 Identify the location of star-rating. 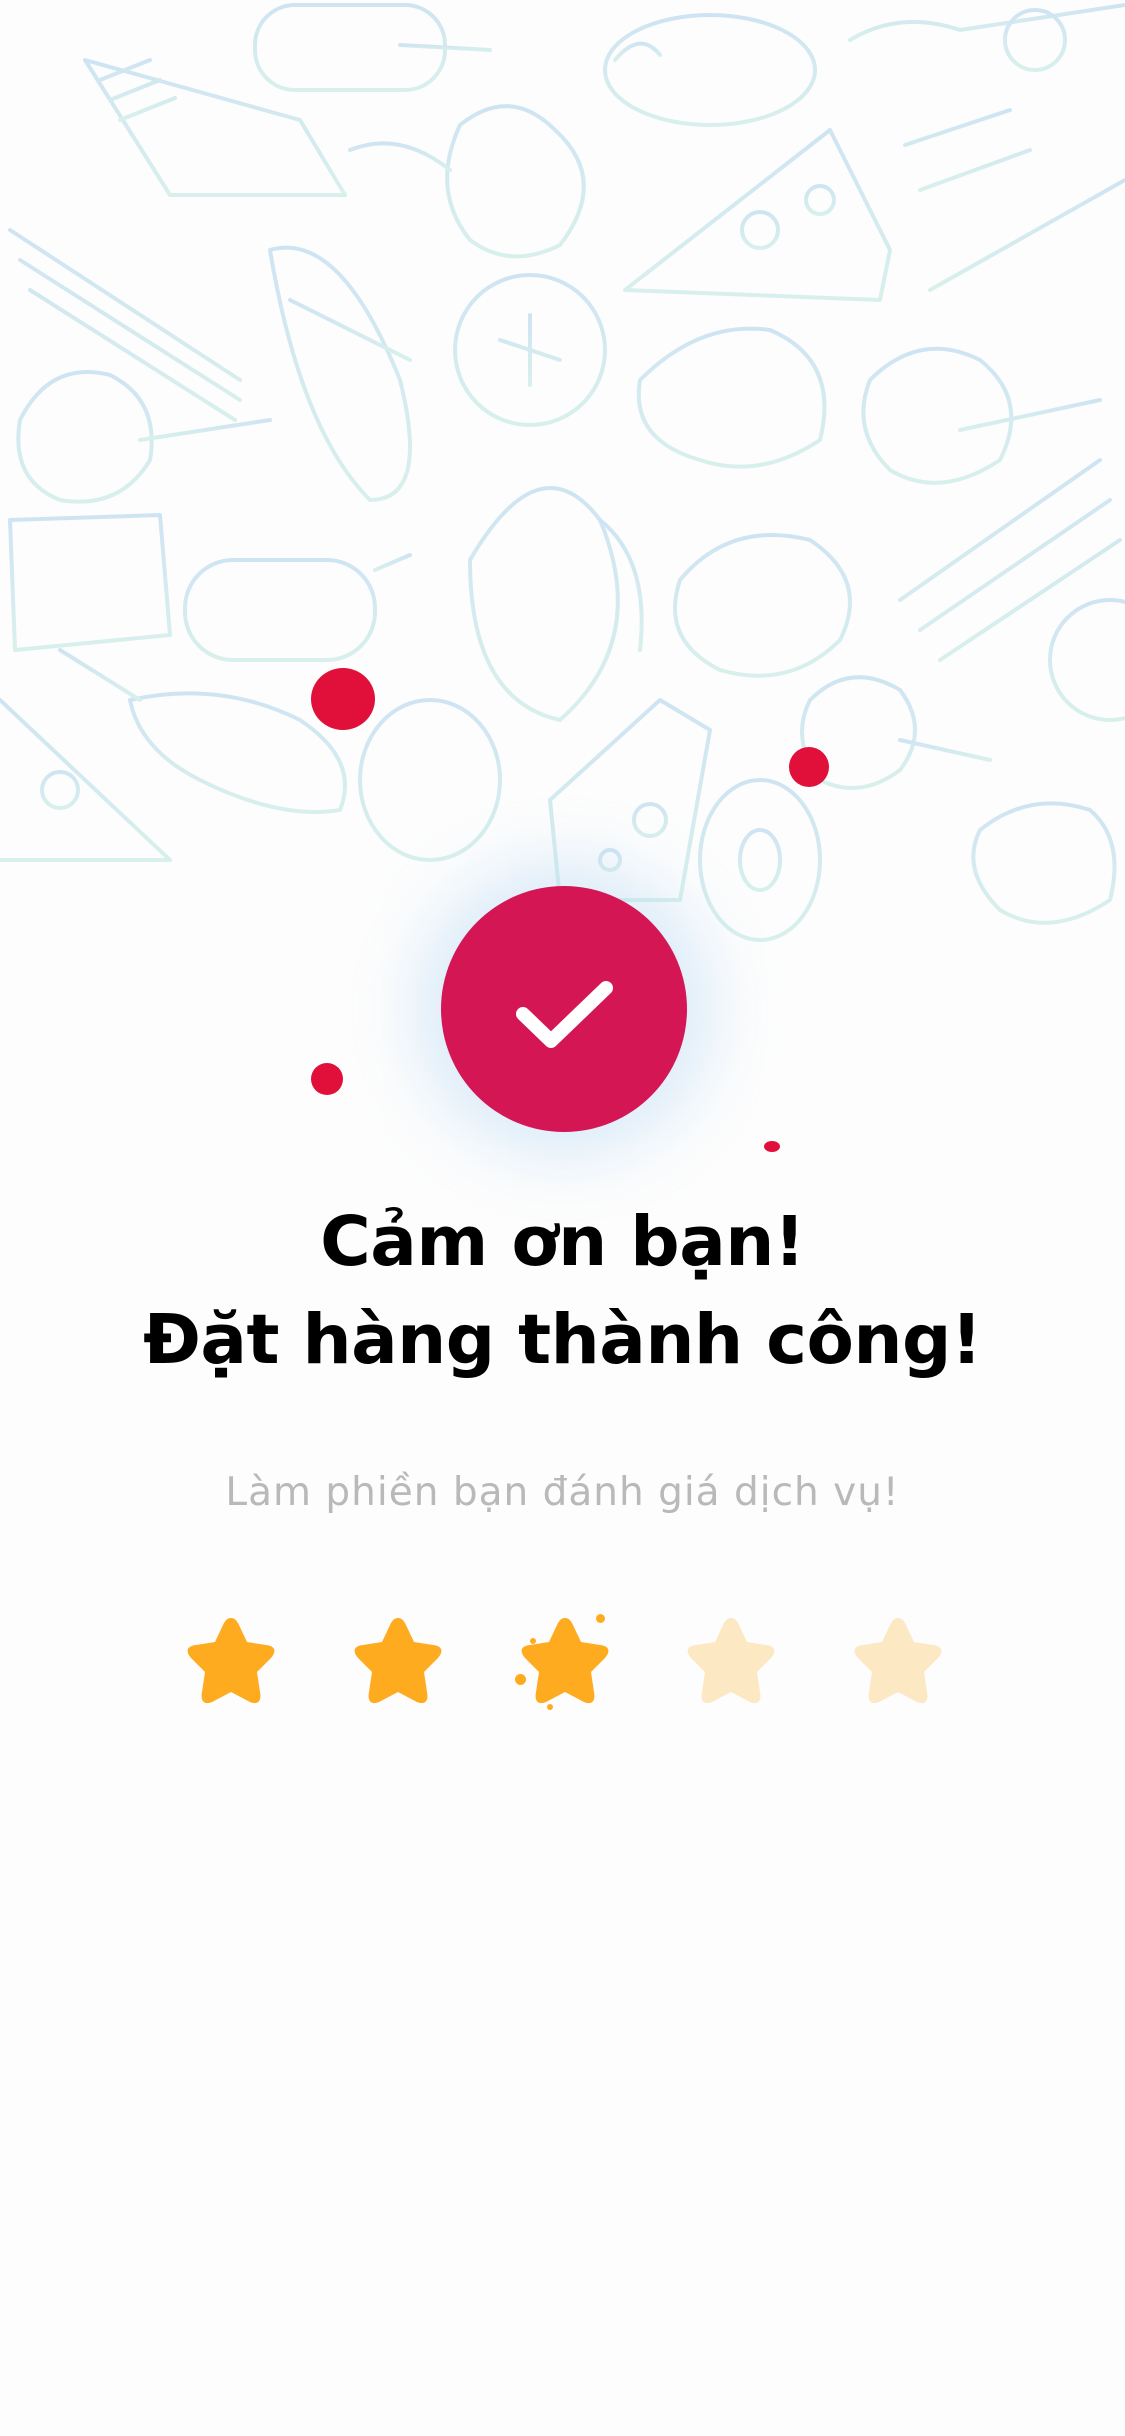
(562, 1664).